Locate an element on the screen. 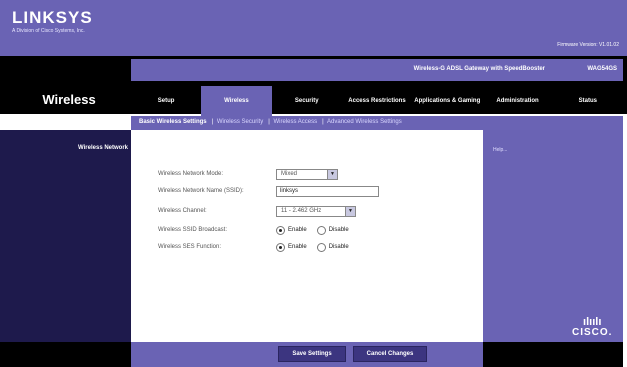 Image resolution: width=627 pixels, height=367 pixels. network-mode-select: Mixed ▼ is located at coordinates (307, 174).